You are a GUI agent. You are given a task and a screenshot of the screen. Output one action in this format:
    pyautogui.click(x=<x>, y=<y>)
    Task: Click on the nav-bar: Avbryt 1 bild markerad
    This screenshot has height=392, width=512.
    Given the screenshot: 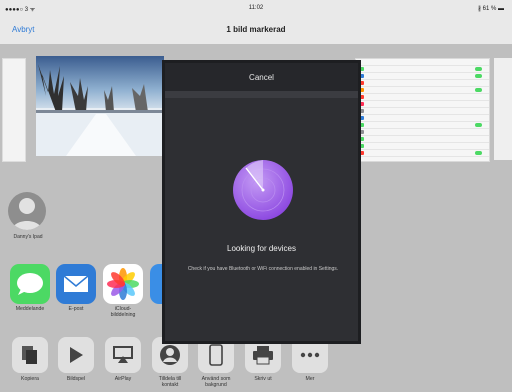 What is the action you would take?
    pyautogui.click(x=256, y=30)
    